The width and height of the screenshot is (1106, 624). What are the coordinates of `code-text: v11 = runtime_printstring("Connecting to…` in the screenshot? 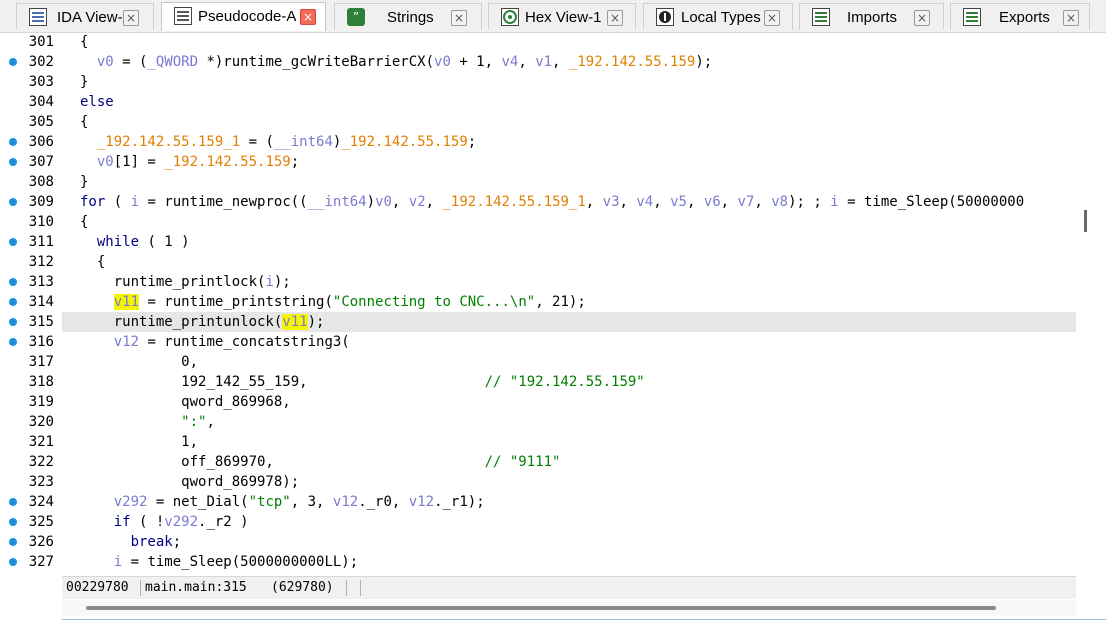 It's located at (333, 302).